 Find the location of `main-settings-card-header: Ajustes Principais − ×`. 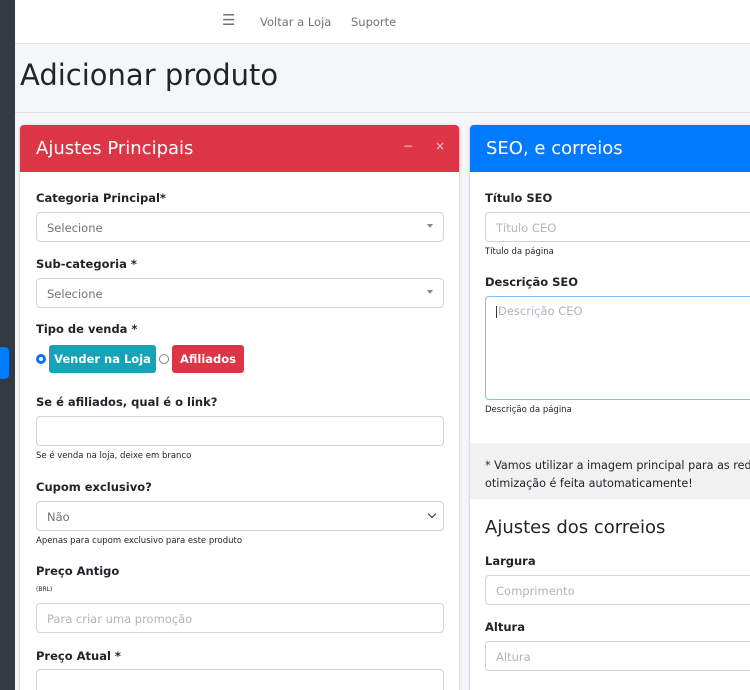

main-settings-card-header: Ajustes Principais − × is located at coordinates (239, 148).